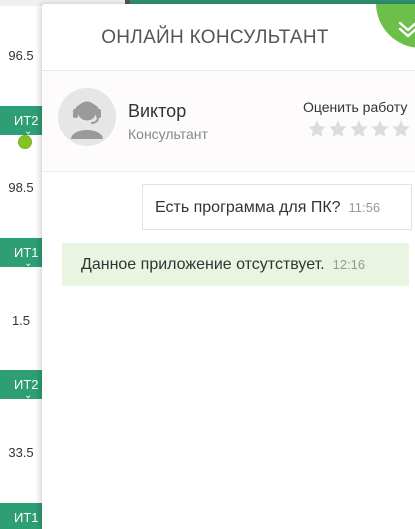 Image resolution: width=415 pixels, height=529 pixels. I want to click on agent-avatar, so click(87, 117).